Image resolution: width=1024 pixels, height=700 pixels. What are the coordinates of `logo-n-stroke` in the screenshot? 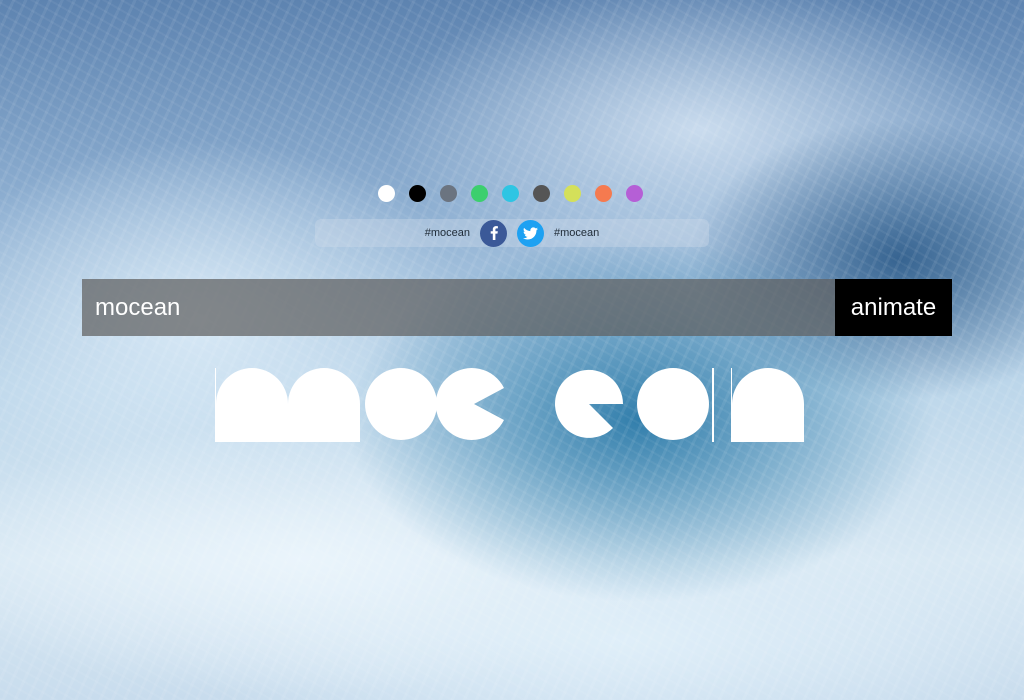 It's located at (731, 405).